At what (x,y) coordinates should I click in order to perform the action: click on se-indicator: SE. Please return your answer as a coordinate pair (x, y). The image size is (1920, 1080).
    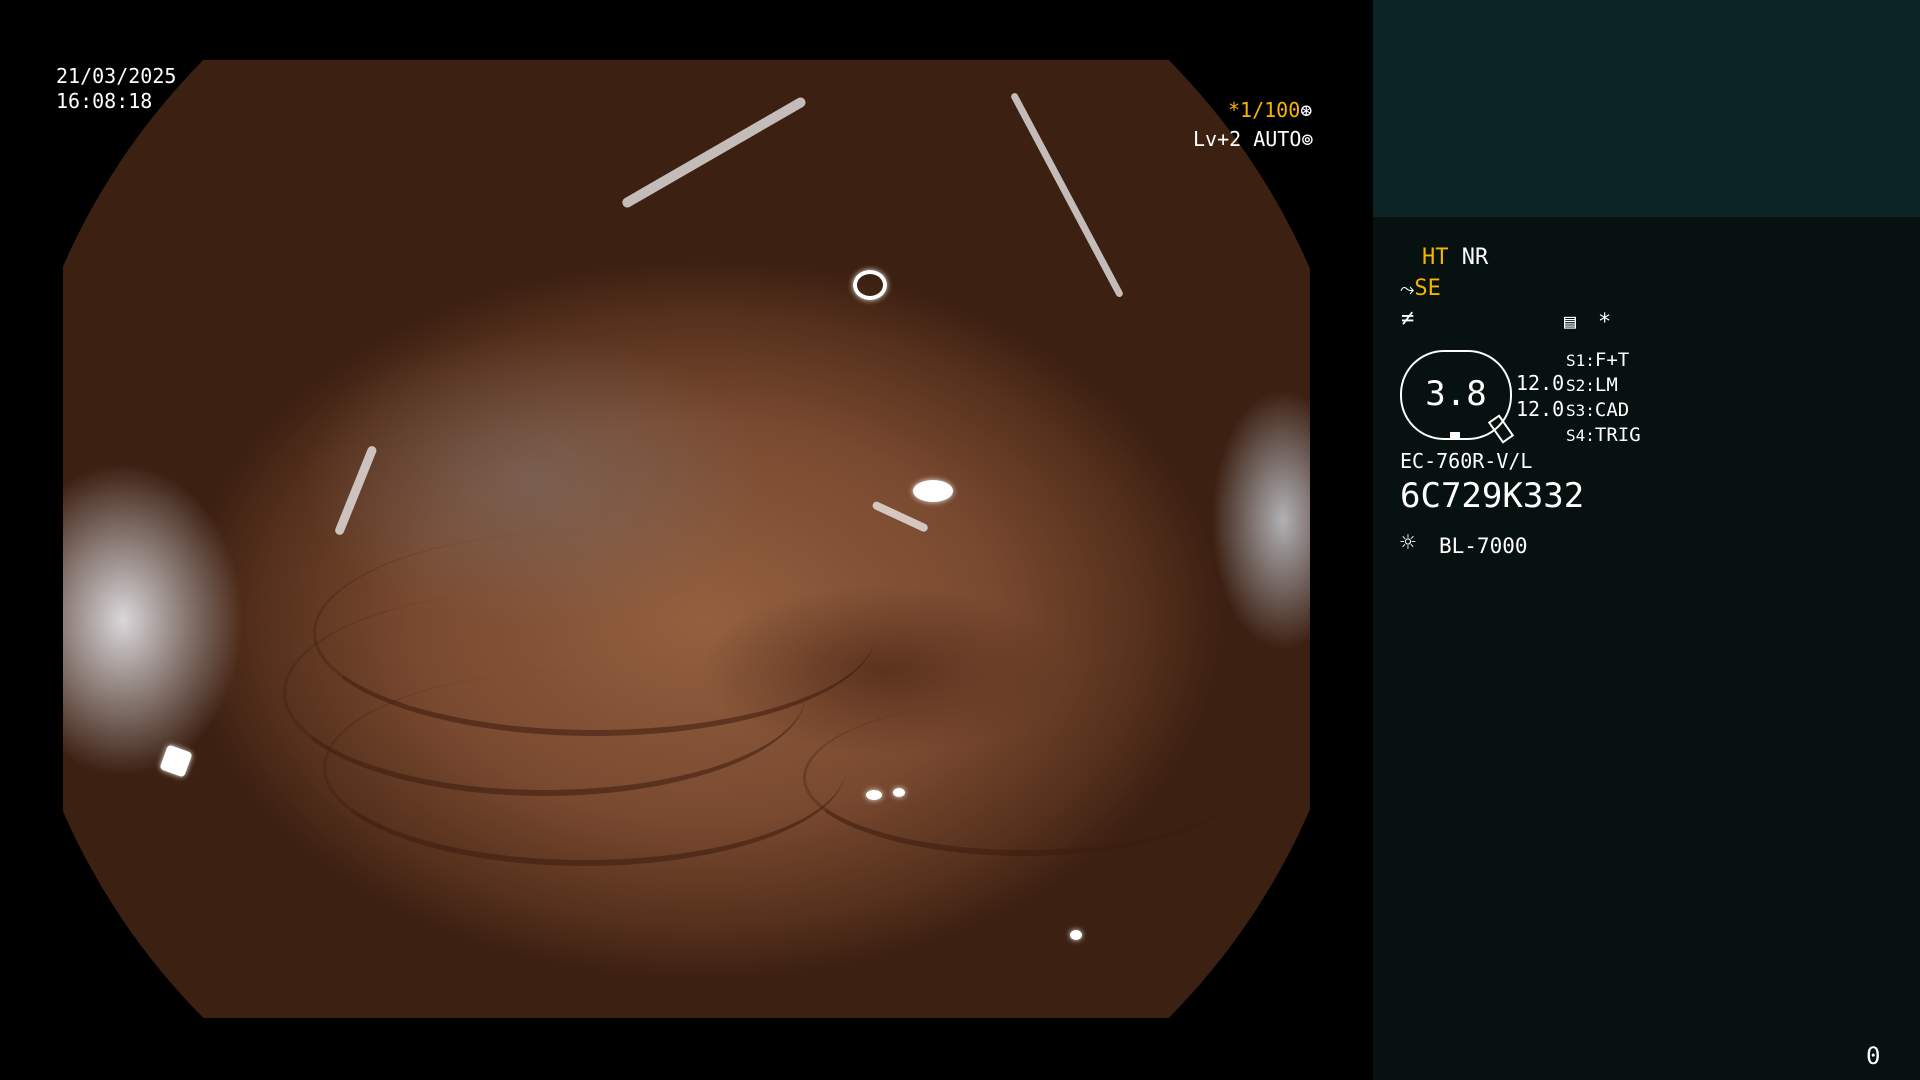
    Looking at the image, I should click on (1427, 288).